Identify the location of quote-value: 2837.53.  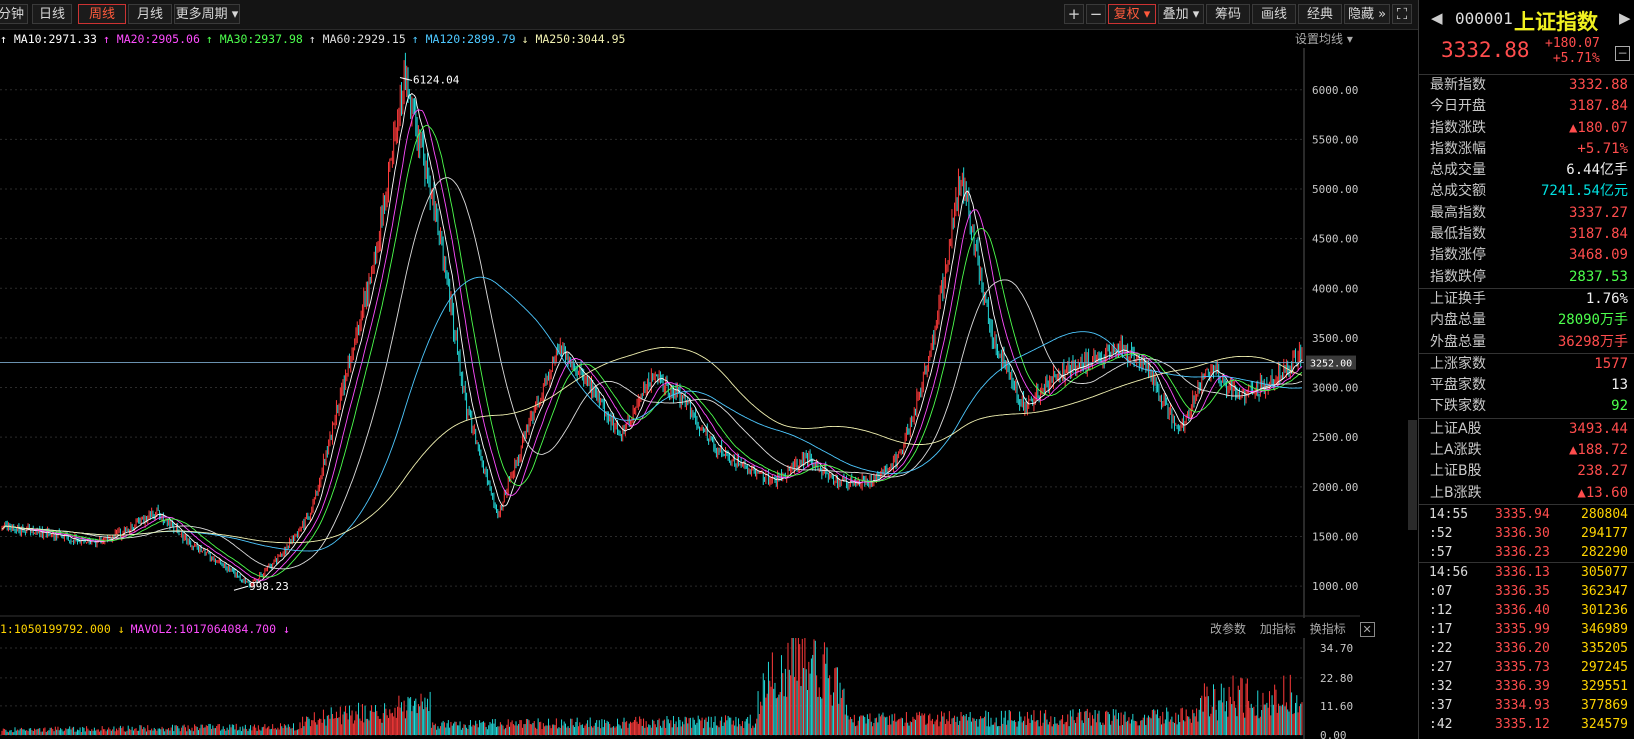
(1598, 276).